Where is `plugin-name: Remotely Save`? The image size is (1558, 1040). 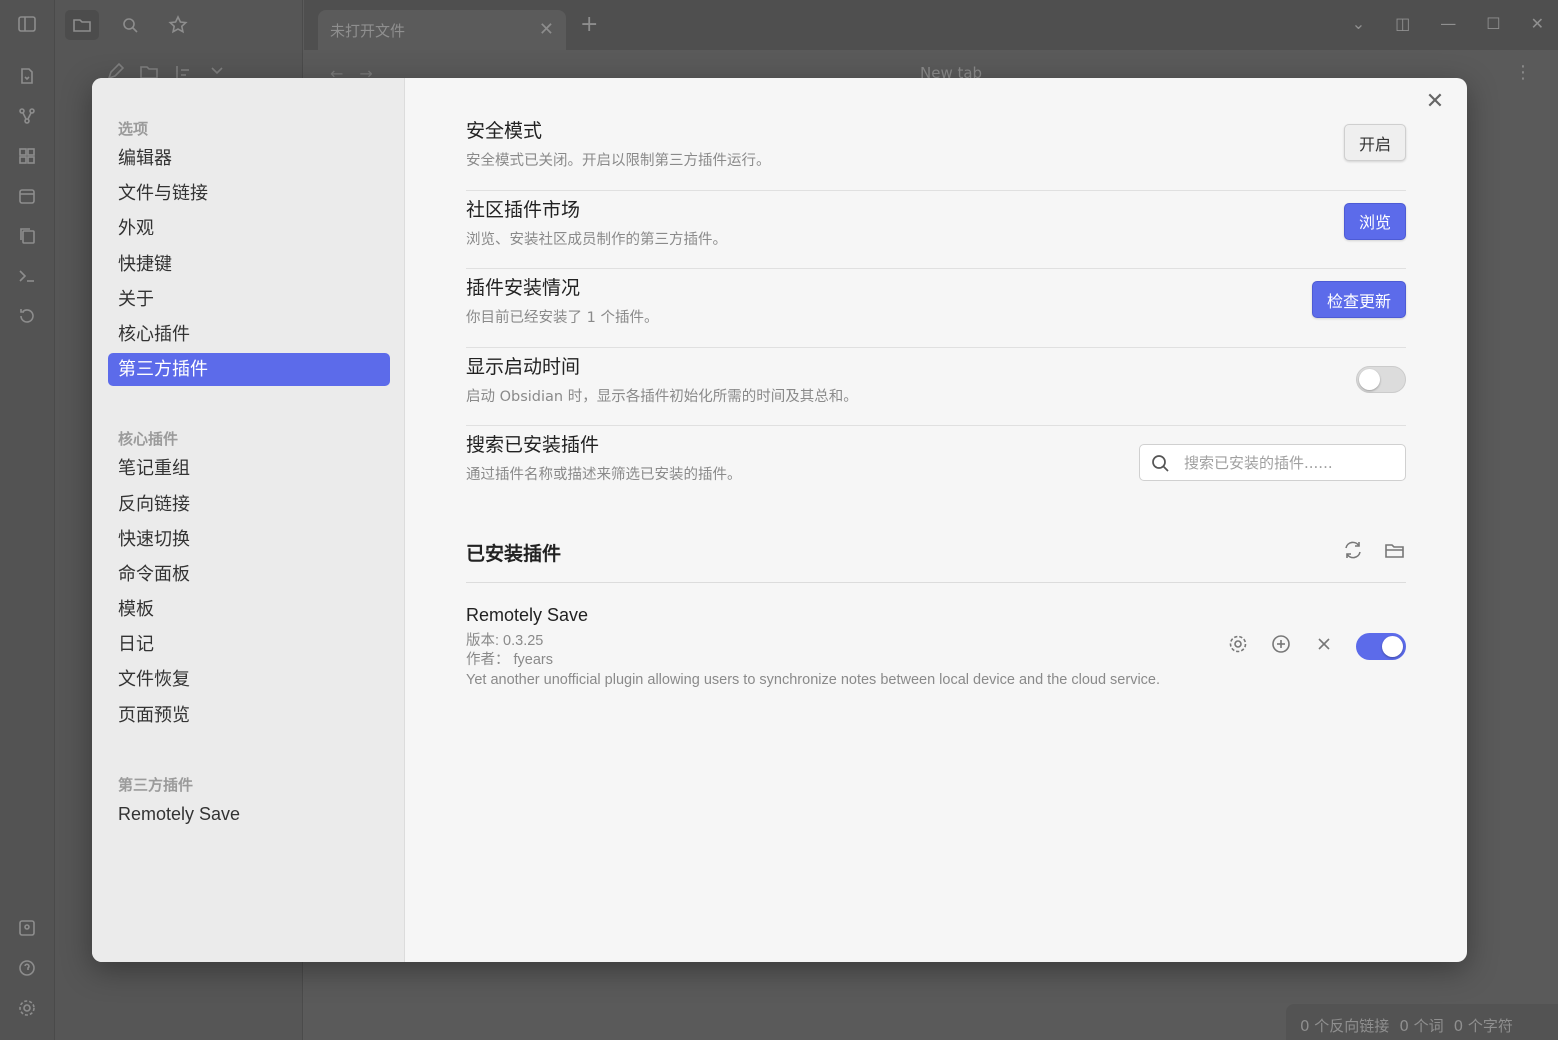
plugin-name: Remotely Save is located at coordinates (527, 614).